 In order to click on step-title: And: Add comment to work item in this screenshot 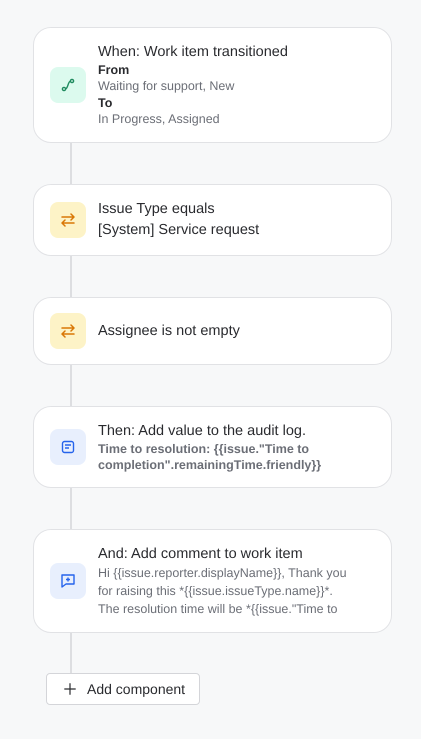, I will do `click(201, 554)`.